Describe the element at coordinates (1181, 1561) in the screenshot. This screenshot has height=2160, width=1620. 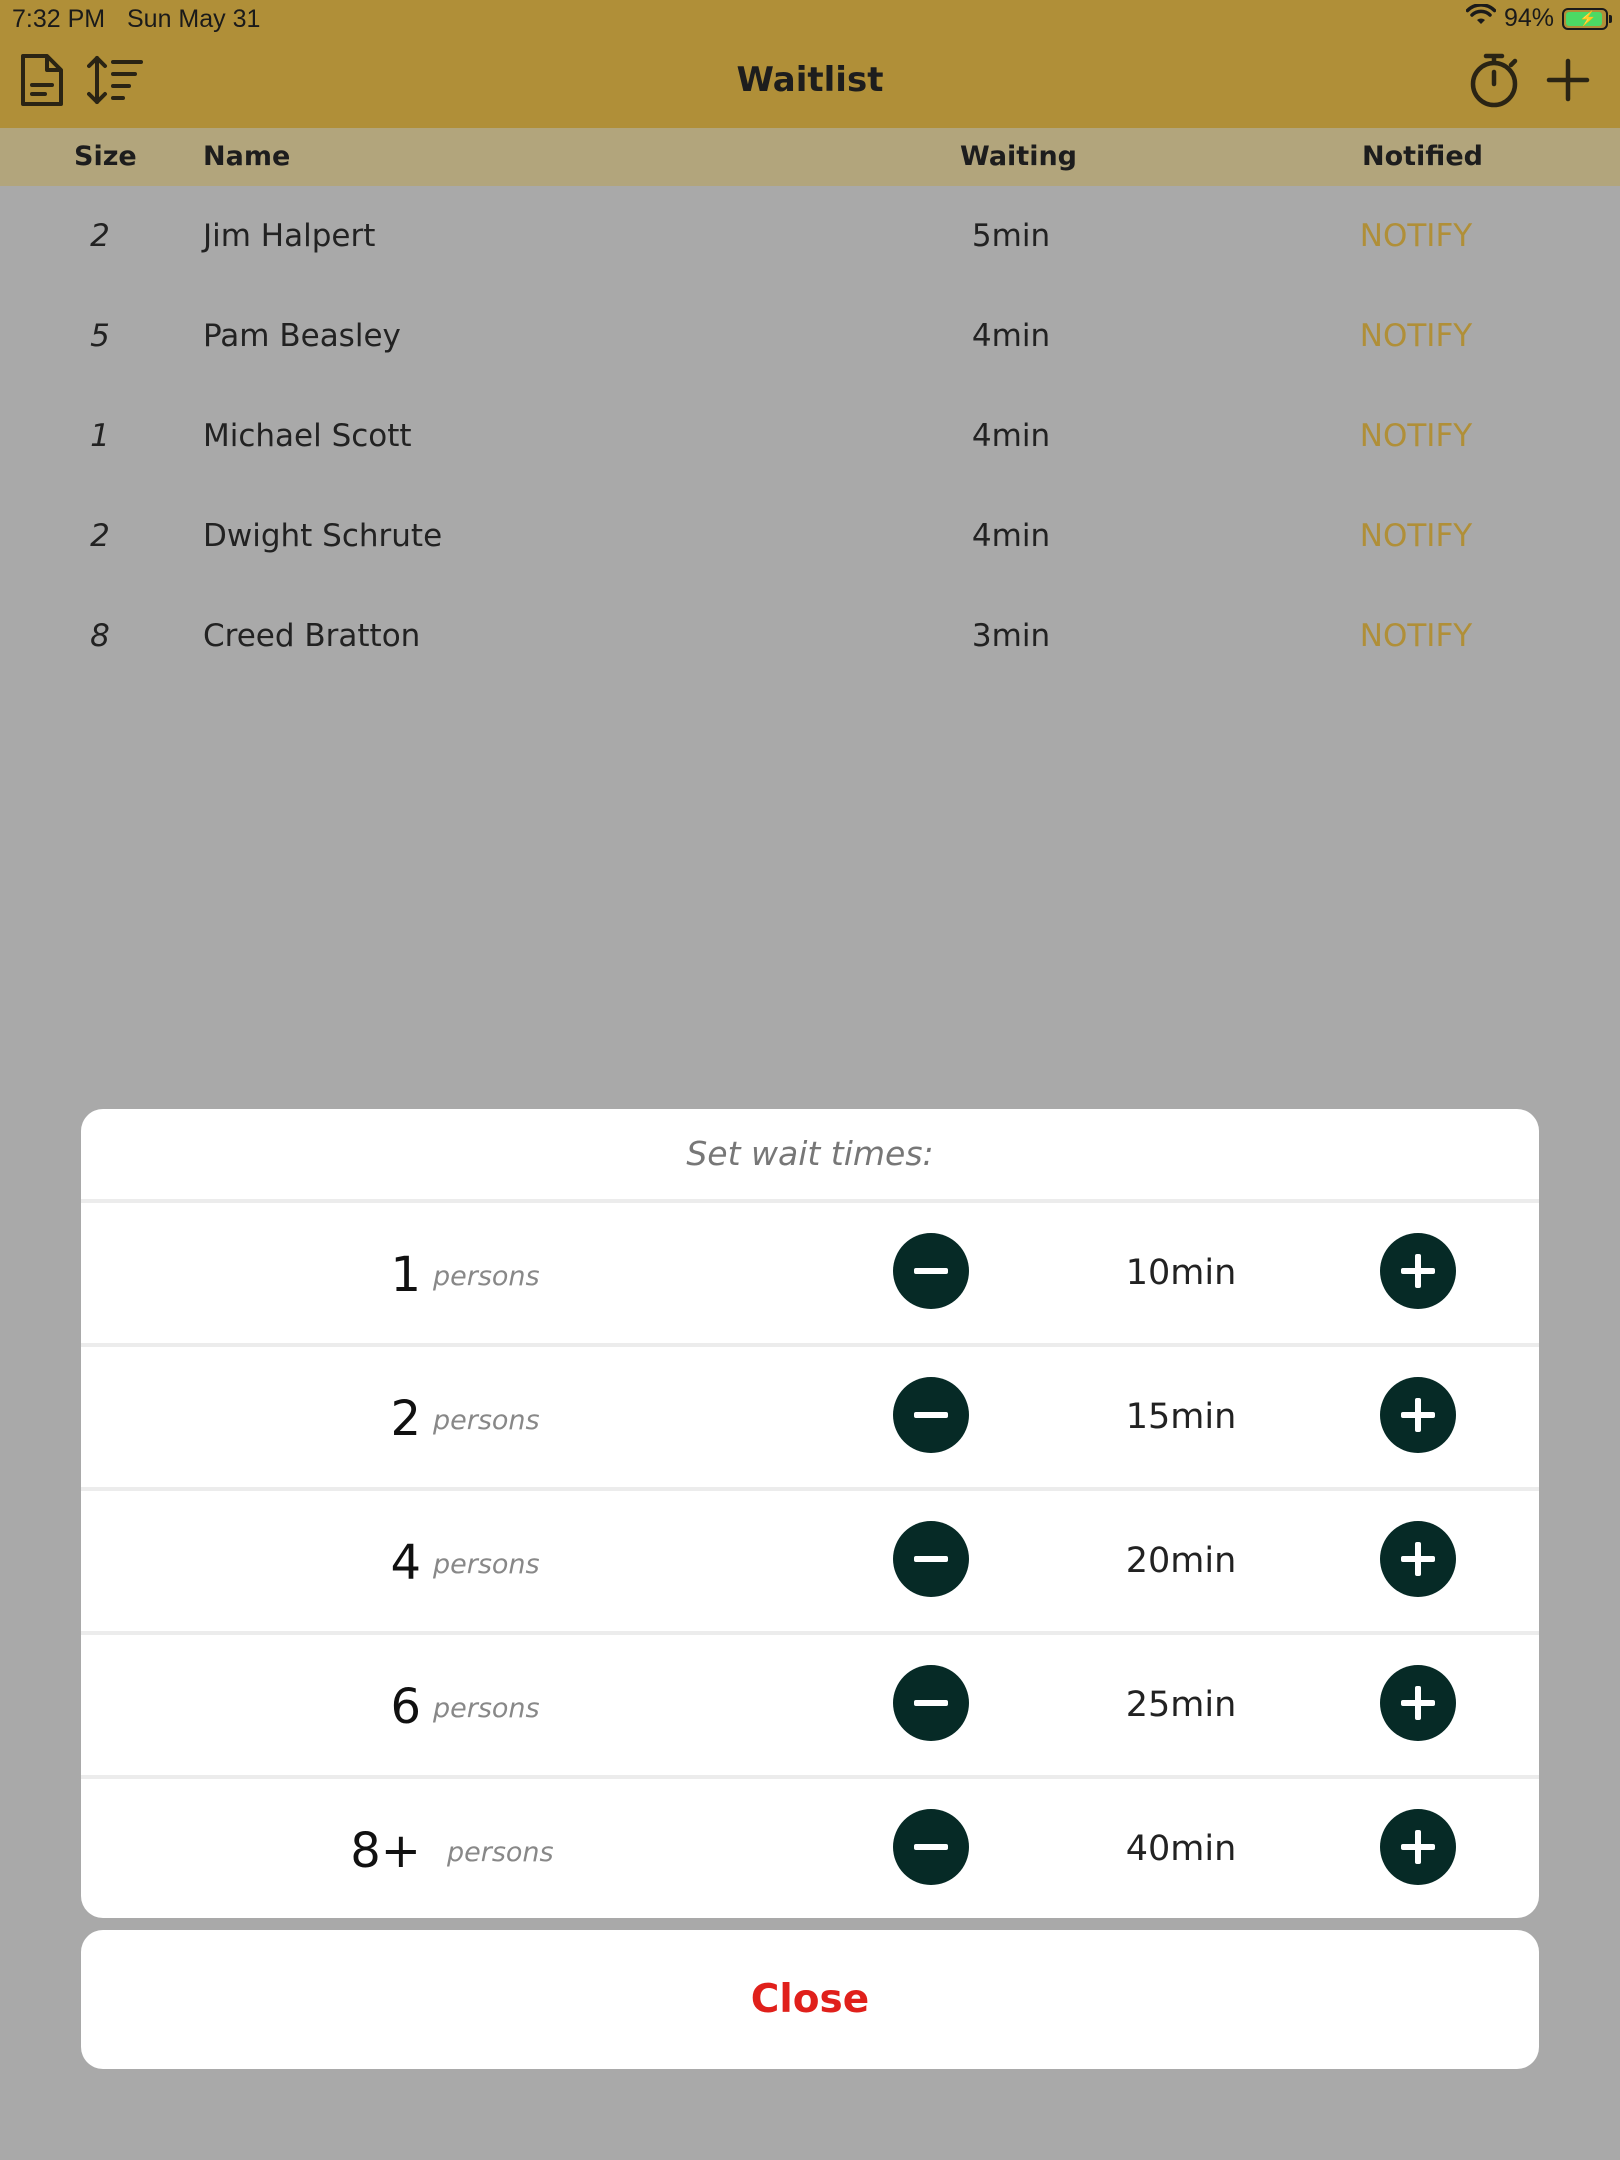
I see `wait-minutes: 20min` at that location.